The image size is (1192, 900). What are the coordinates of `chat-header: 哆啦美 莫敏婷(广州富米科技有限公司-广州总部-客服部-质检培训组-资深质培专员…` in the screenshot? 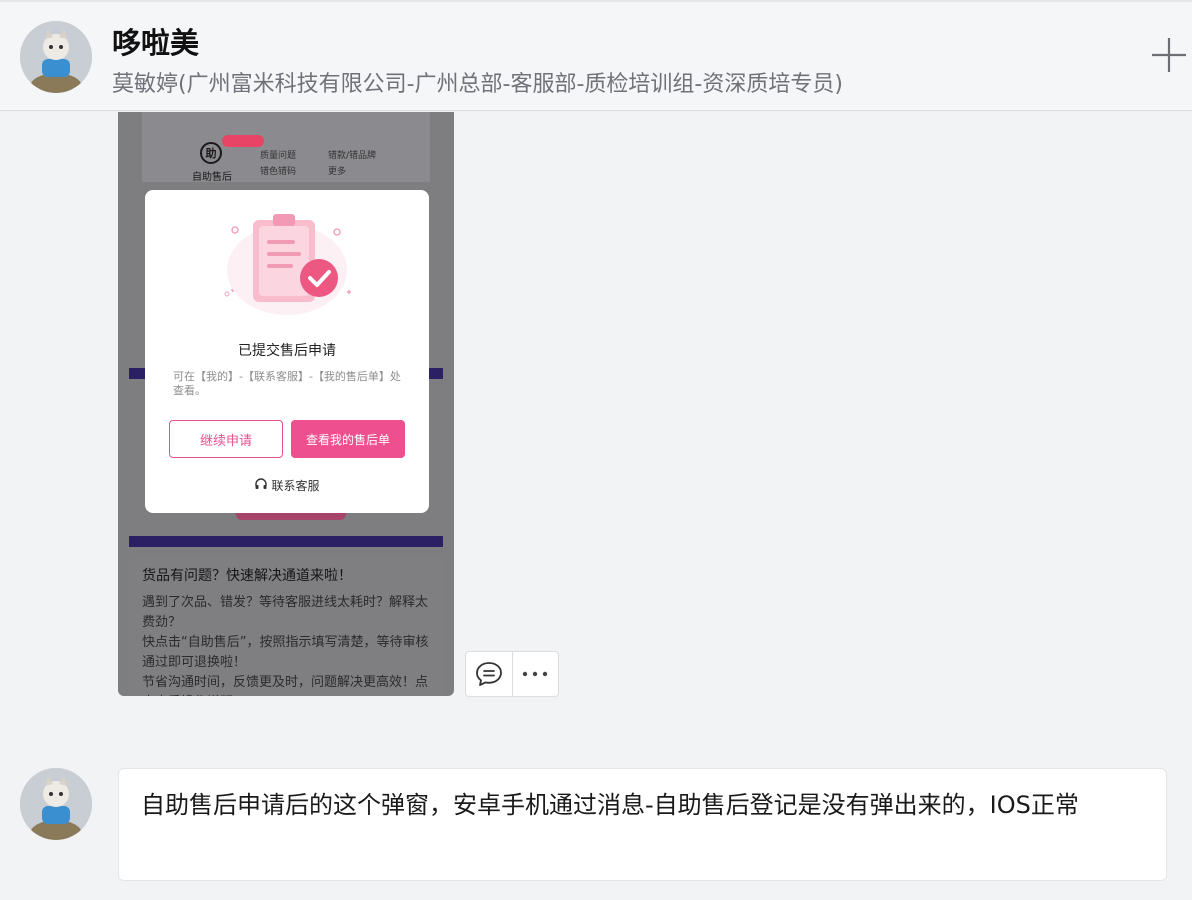 It's located at (596, 55).